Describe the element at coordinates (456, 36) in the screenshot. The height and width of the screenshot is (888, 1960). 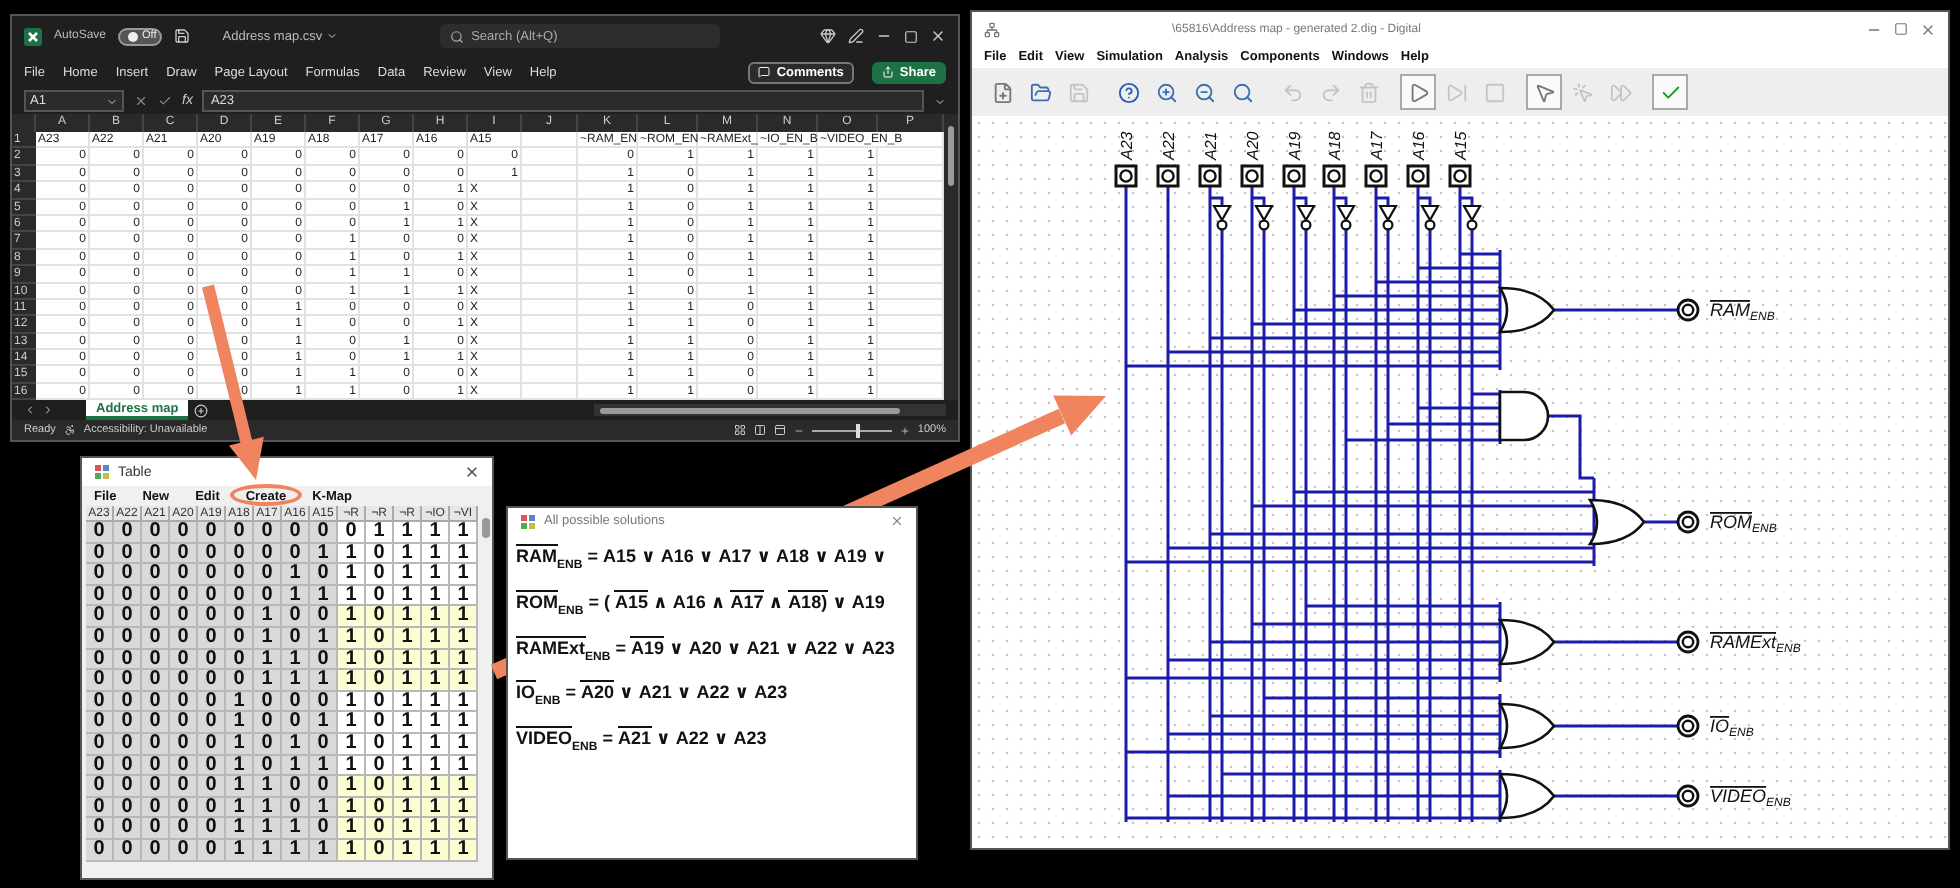
I see `search-icon` at that location.